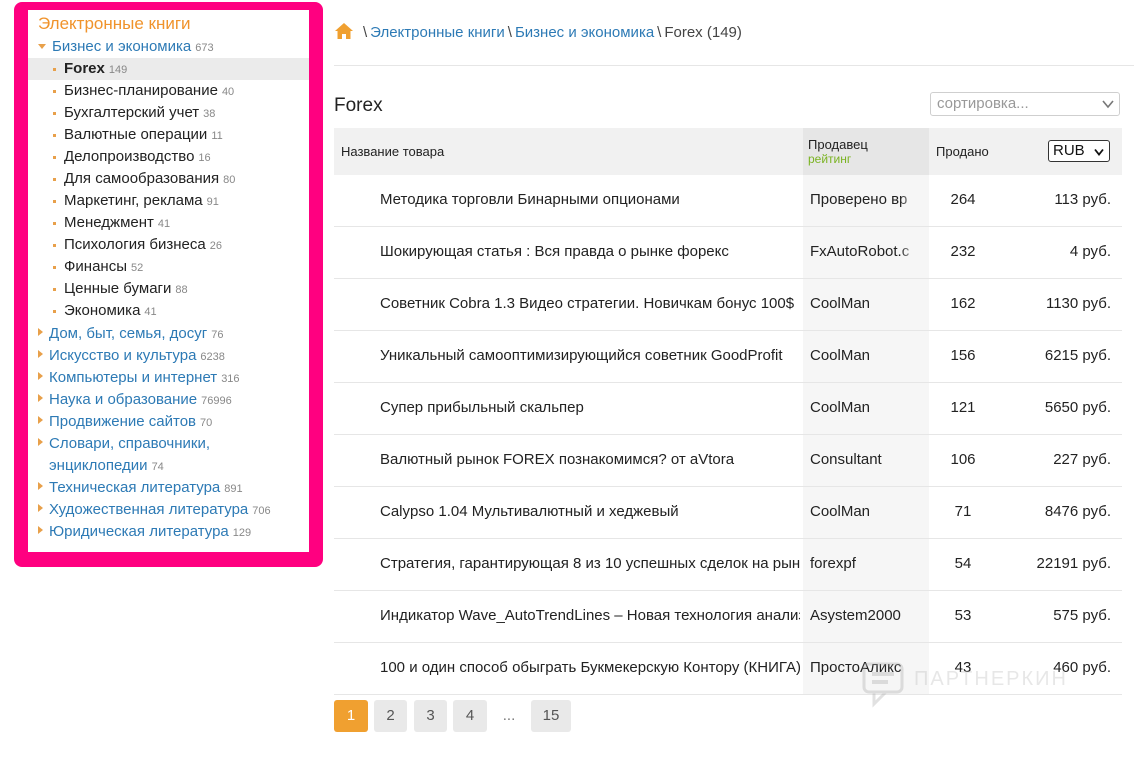 The width and height of the screenshot is (1136, 760). What do you see at coordinates (130, 334) in the screenshot?
I see `category-item: Дом, быт, семья, досуг 76` at bounding box center [130, 334].